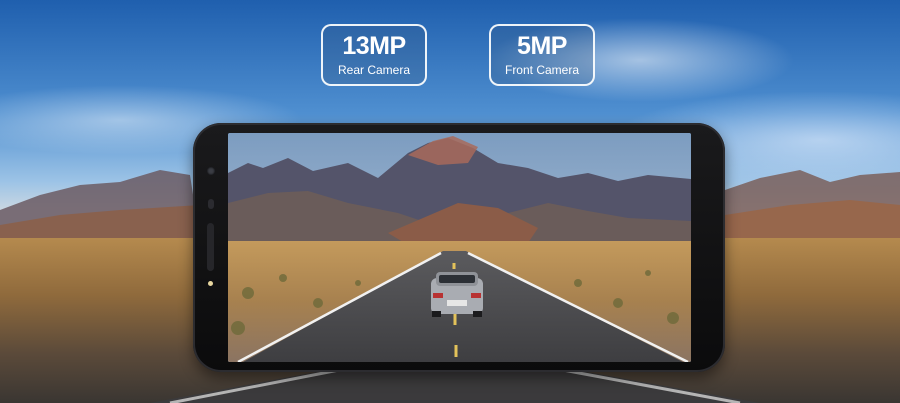 This screenshot has height=403, width=900. I want to click on notification-led-icon, so click(210, 283).